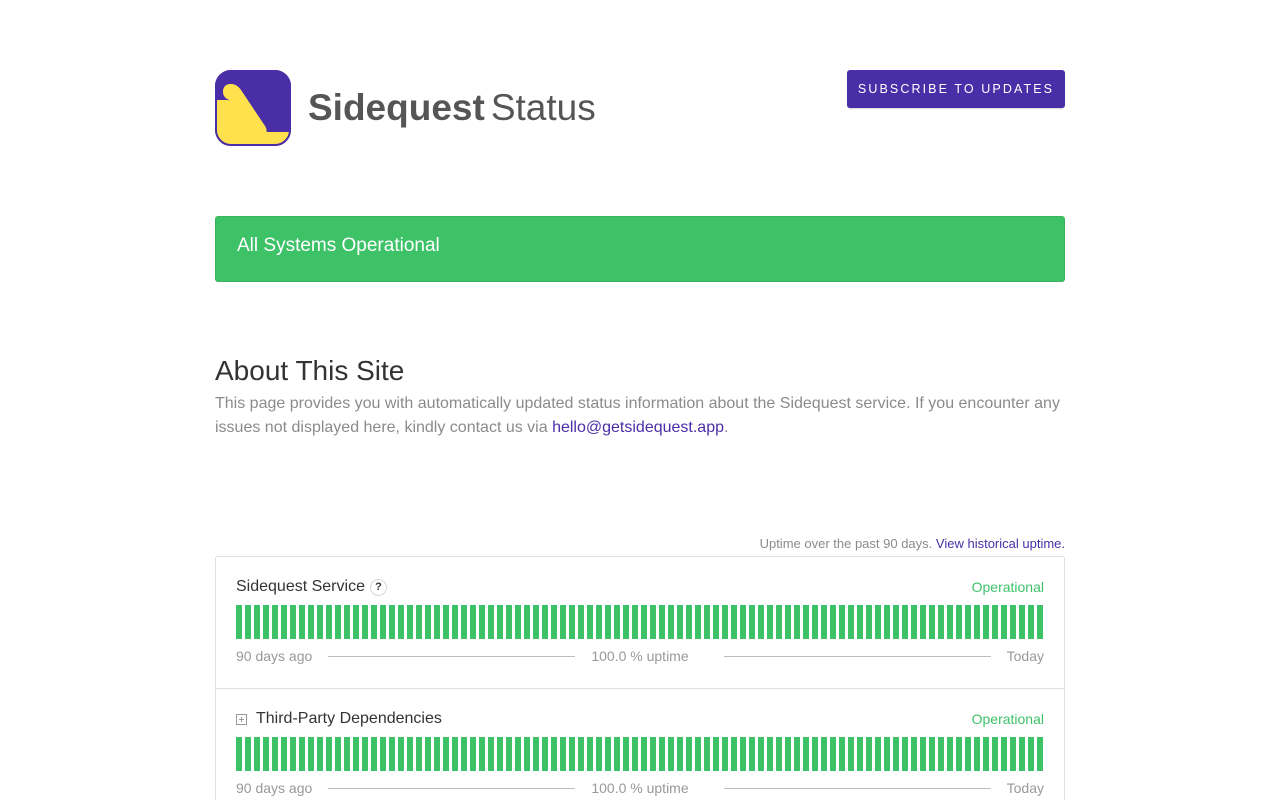 The image size is (1280, 800). I want to click on subscribe-button: SUBSCRIBE TO UPDATES, so click(956, 89).